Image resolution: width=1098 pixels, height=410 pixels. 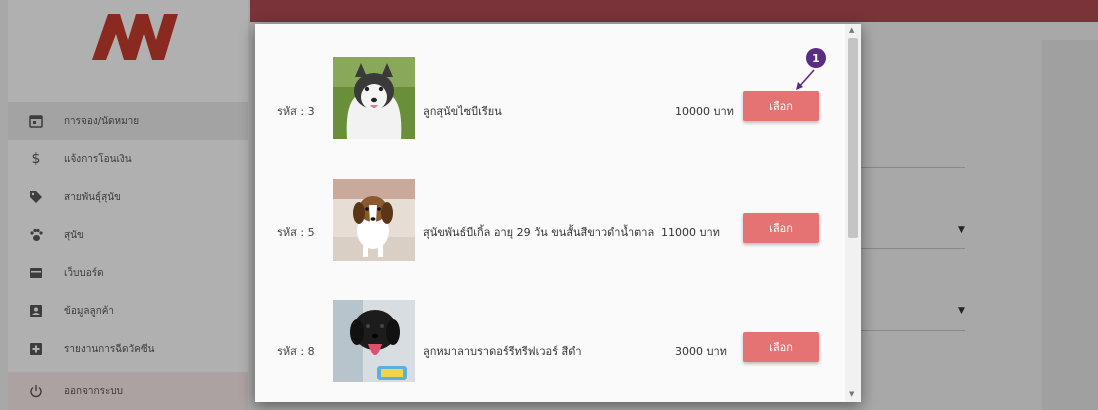 What do you see at coordinates (374, 341) in the screenshot?
I see `black-labrador-puppy-image` at bounding box center [374, 341].